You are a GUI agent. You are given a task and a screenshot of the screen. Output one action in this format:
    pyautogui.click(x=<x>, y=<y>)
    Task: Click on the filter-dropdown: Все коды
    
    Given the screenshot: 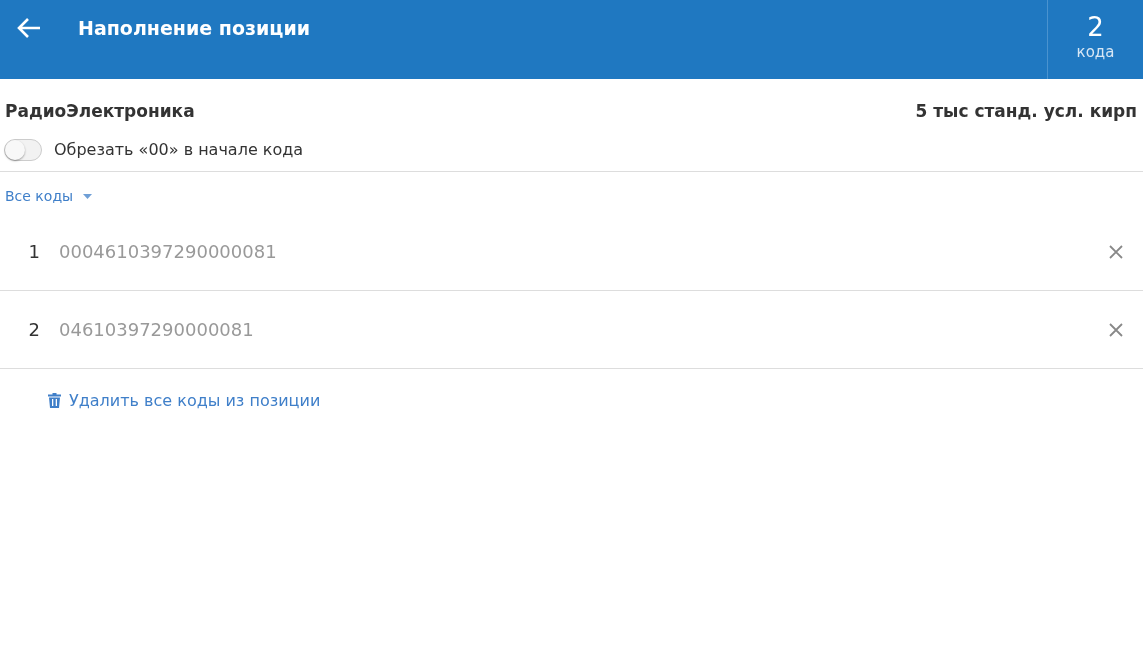 What is the action you would take?
    pyautogui.click(x=49, y=196)
    